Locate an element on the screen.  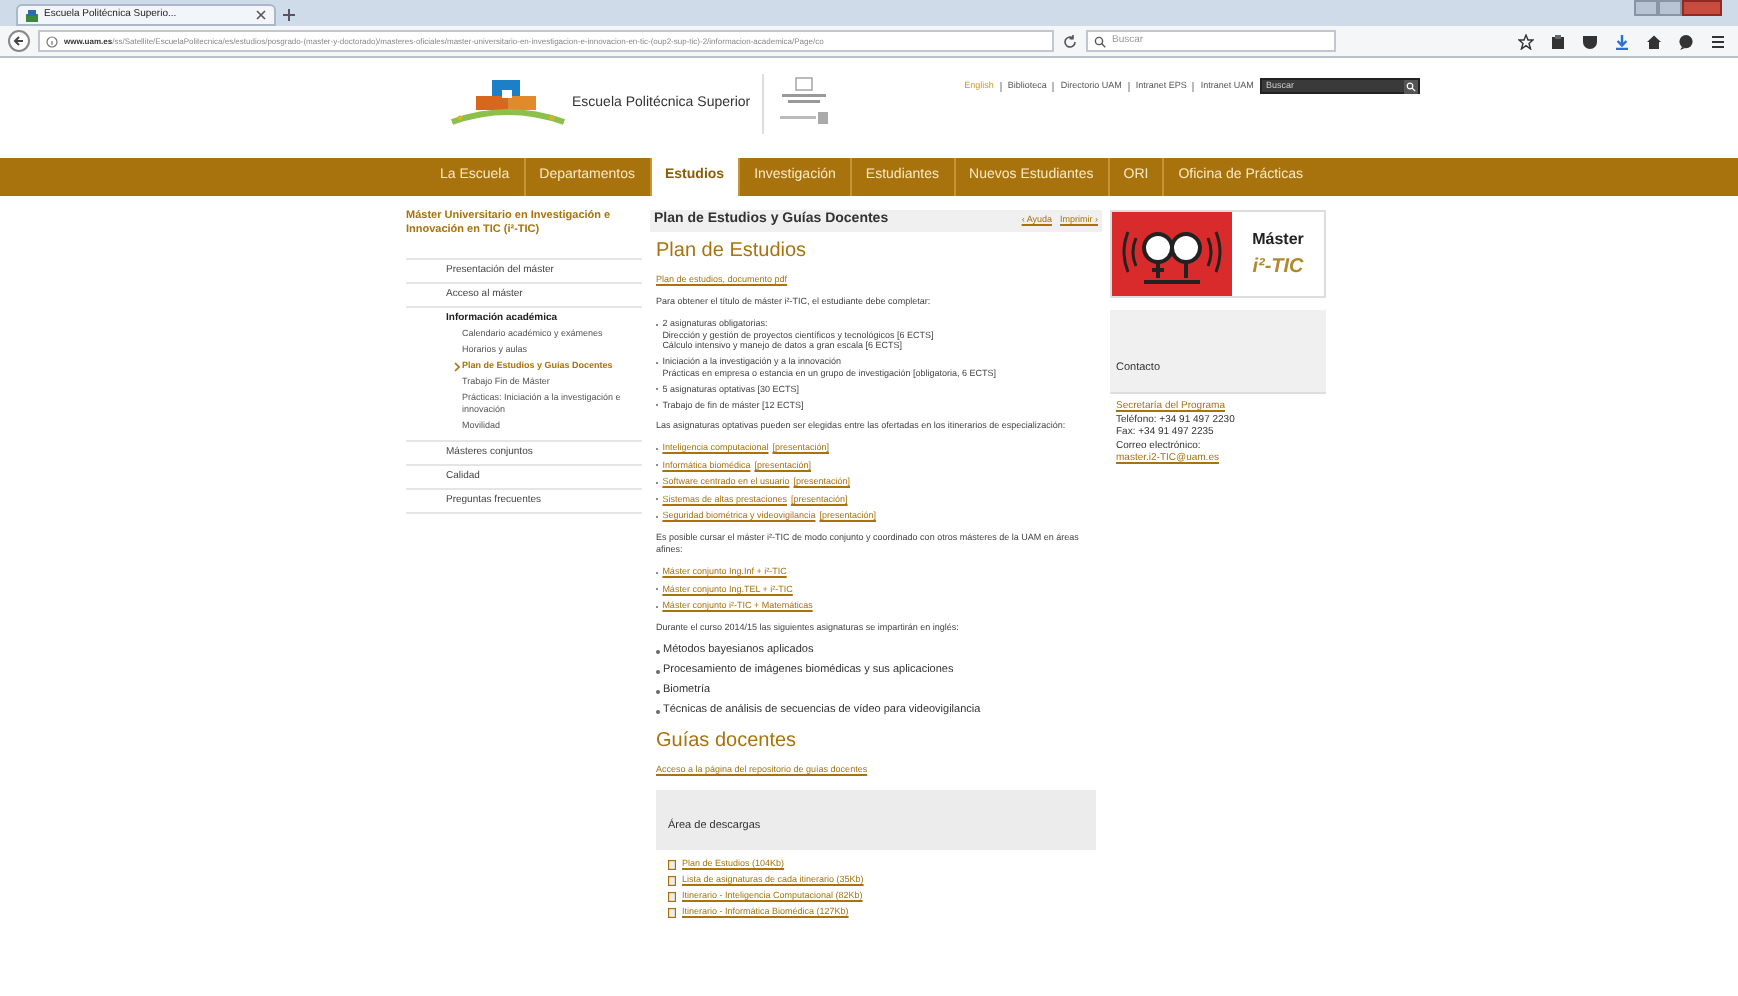
address-field is located at coordinates (546, 41).